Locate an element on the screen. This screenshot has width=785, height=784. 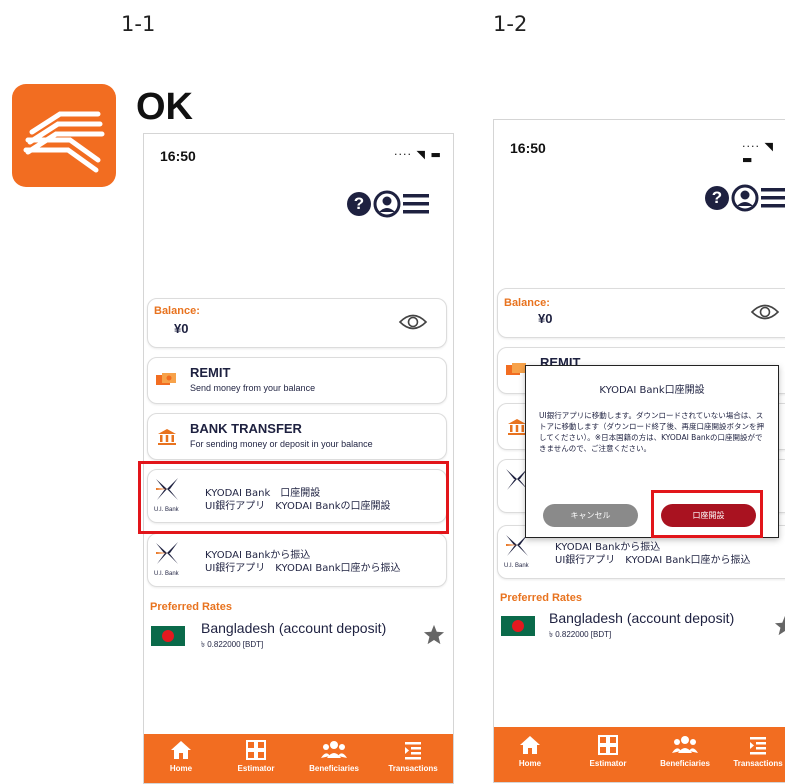
remit-subtitle: Send money from your balance is located at coordinates (253, 388).